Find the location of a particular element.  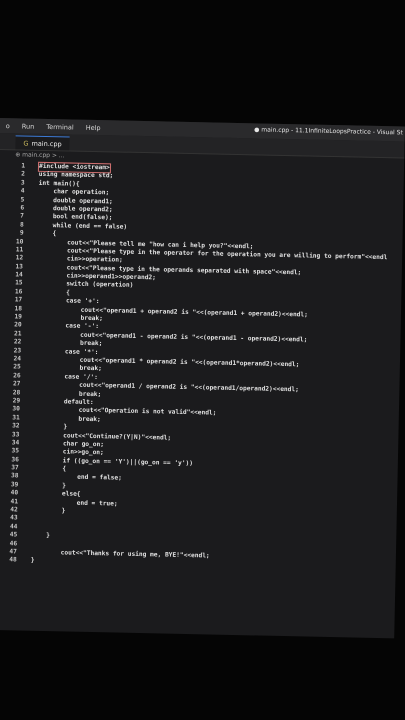

tab-main-cpp: G main.cpp is located at coordinates (42, 143).